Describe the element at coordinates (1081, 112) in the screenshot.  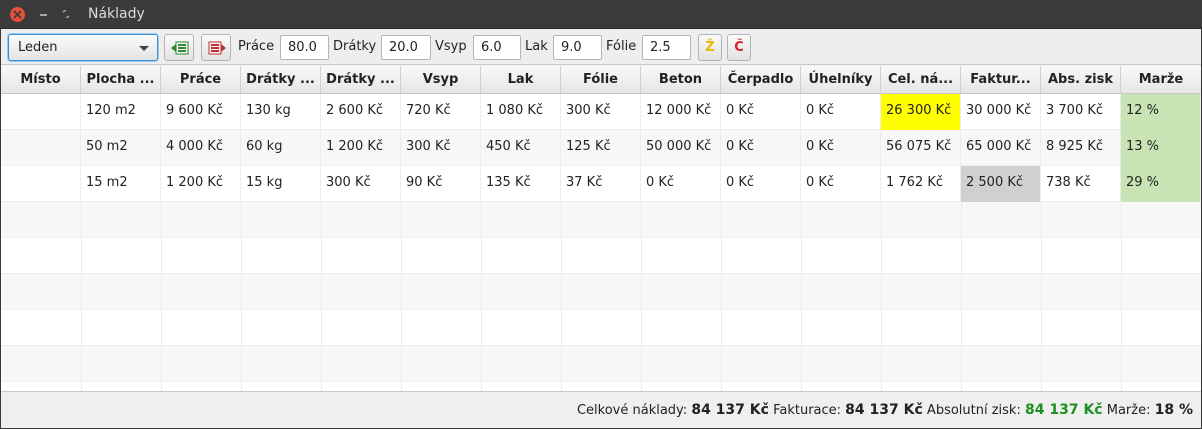
I see `cell-abs-zisk: 3 700 Kč` at that location.